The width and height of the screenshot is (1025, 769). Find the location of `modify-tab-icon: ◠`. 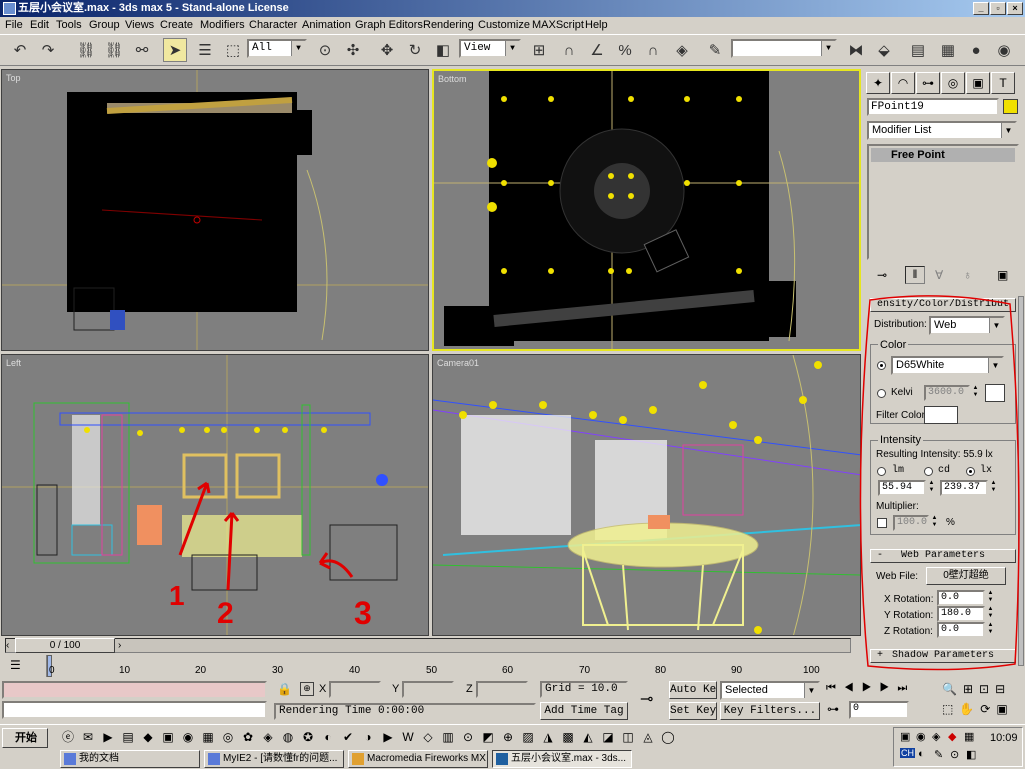

modify-tab-icon: ◠ is located at coordinates (903, 83).